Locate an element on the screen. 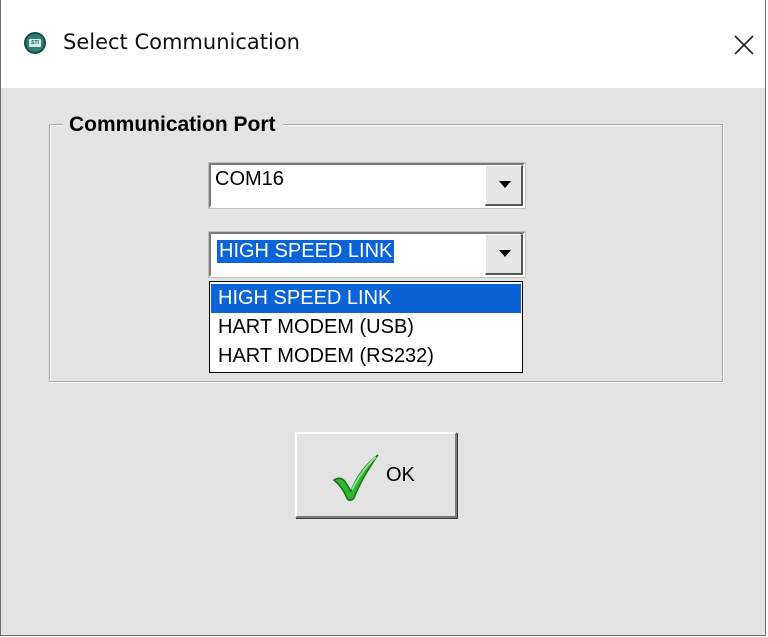 This screenshot has width=768, height=637. dropdown-option-hart-modem-rs232: HART MODEM (RS232) is located at coordinates (366, 356).